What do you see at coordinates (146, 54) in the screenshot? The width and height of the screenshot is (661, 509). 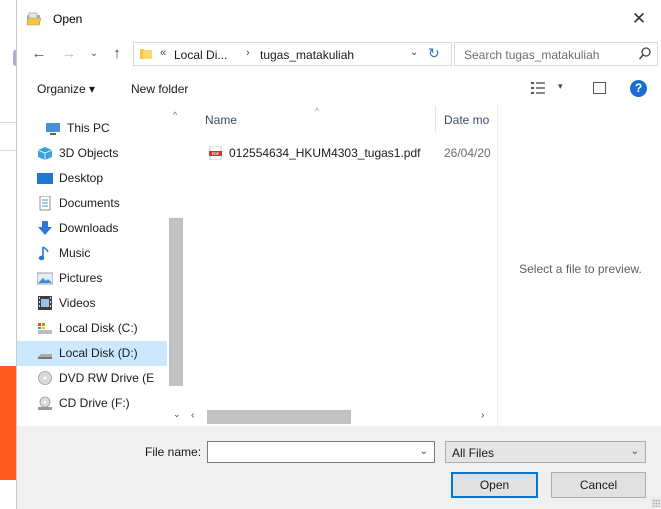 I see `folder-icon` at bounding box center [146, 54].